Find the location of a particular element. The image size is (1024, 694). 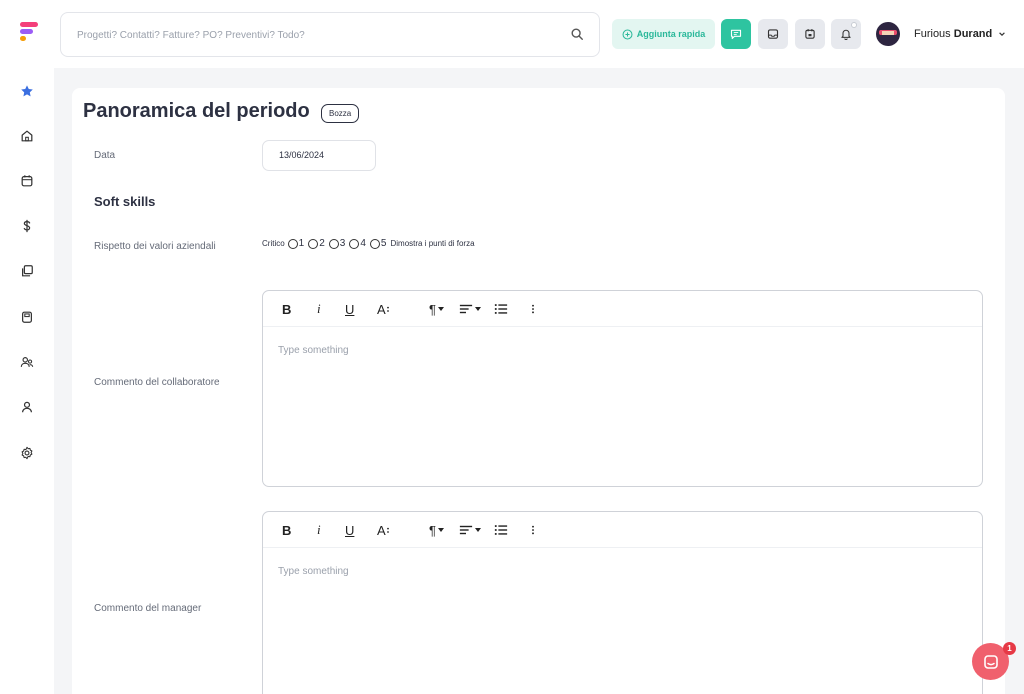

quick-add-button: Aggiunta rapida is located at coordinates (663, 34).